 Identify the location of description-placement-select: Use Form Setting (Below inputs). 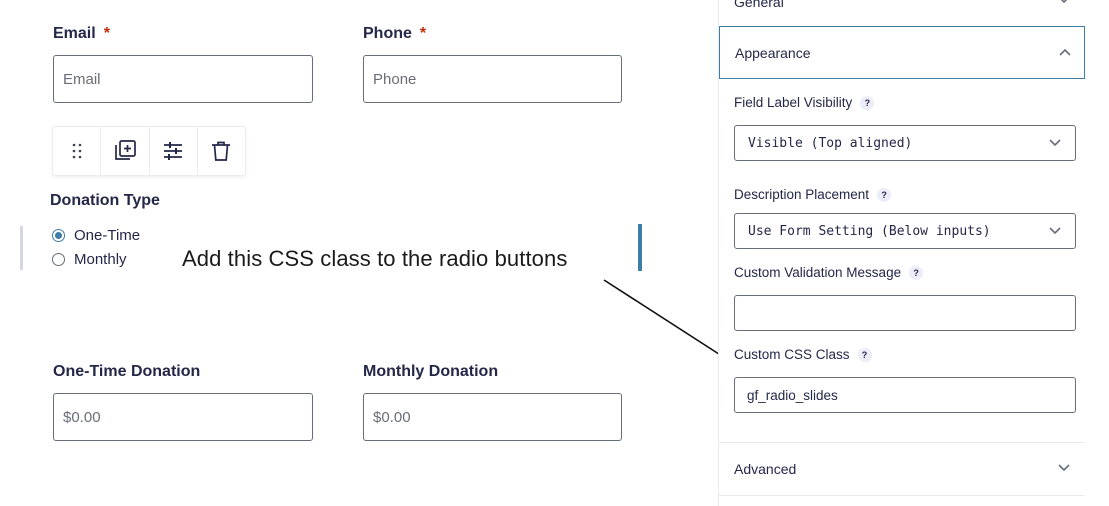
(905, 231).